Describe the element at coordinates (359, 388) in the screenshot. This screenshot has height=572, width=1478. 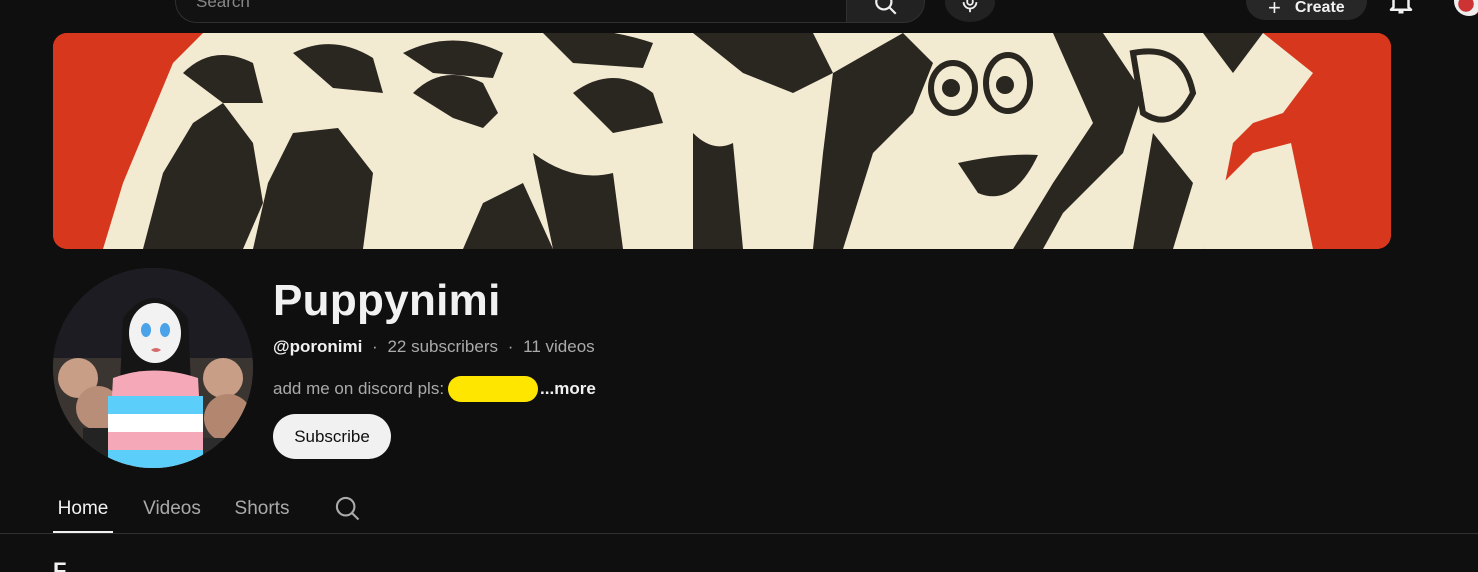
I see `description-text: add me on discord pls:` at that location.